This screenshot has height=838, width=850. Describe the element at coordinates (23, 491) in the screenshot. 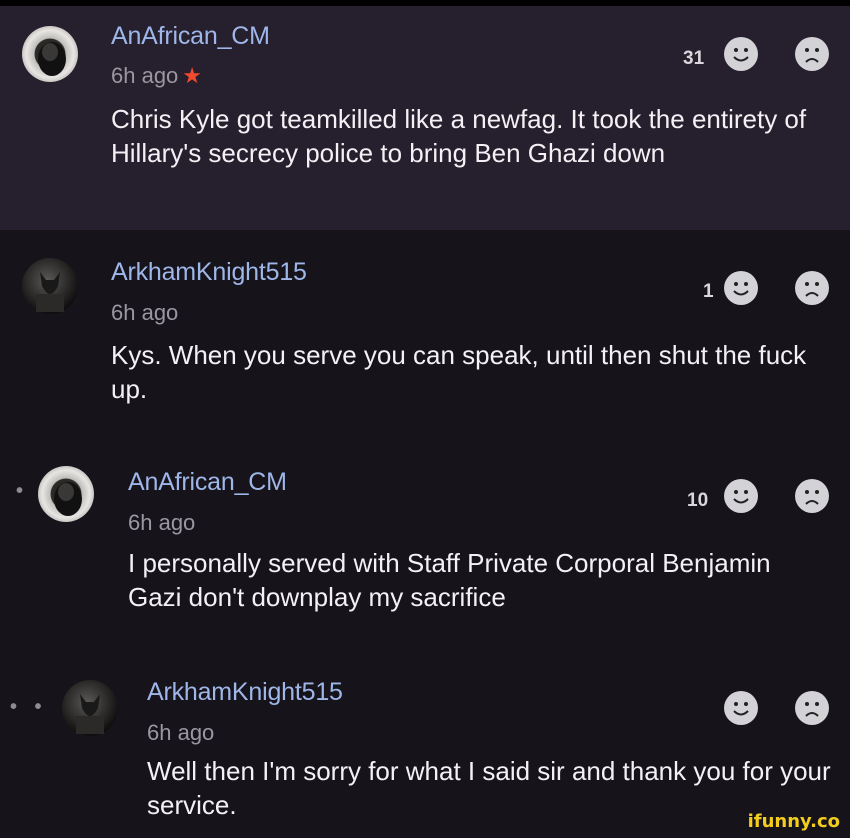

I see `reply-indent-dots: •` at that location.